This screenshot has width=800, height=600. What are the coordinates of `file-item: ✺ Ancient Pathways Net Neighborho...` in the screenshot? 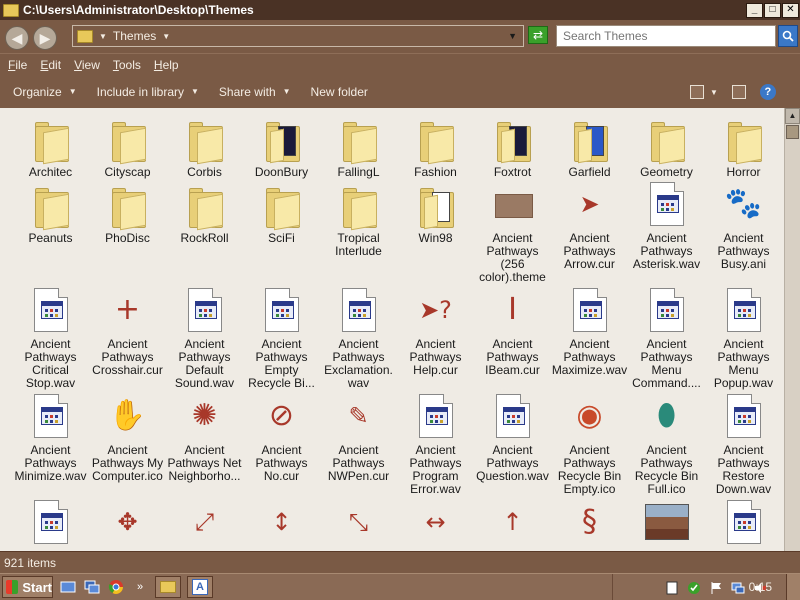 It's located at (204, 437).